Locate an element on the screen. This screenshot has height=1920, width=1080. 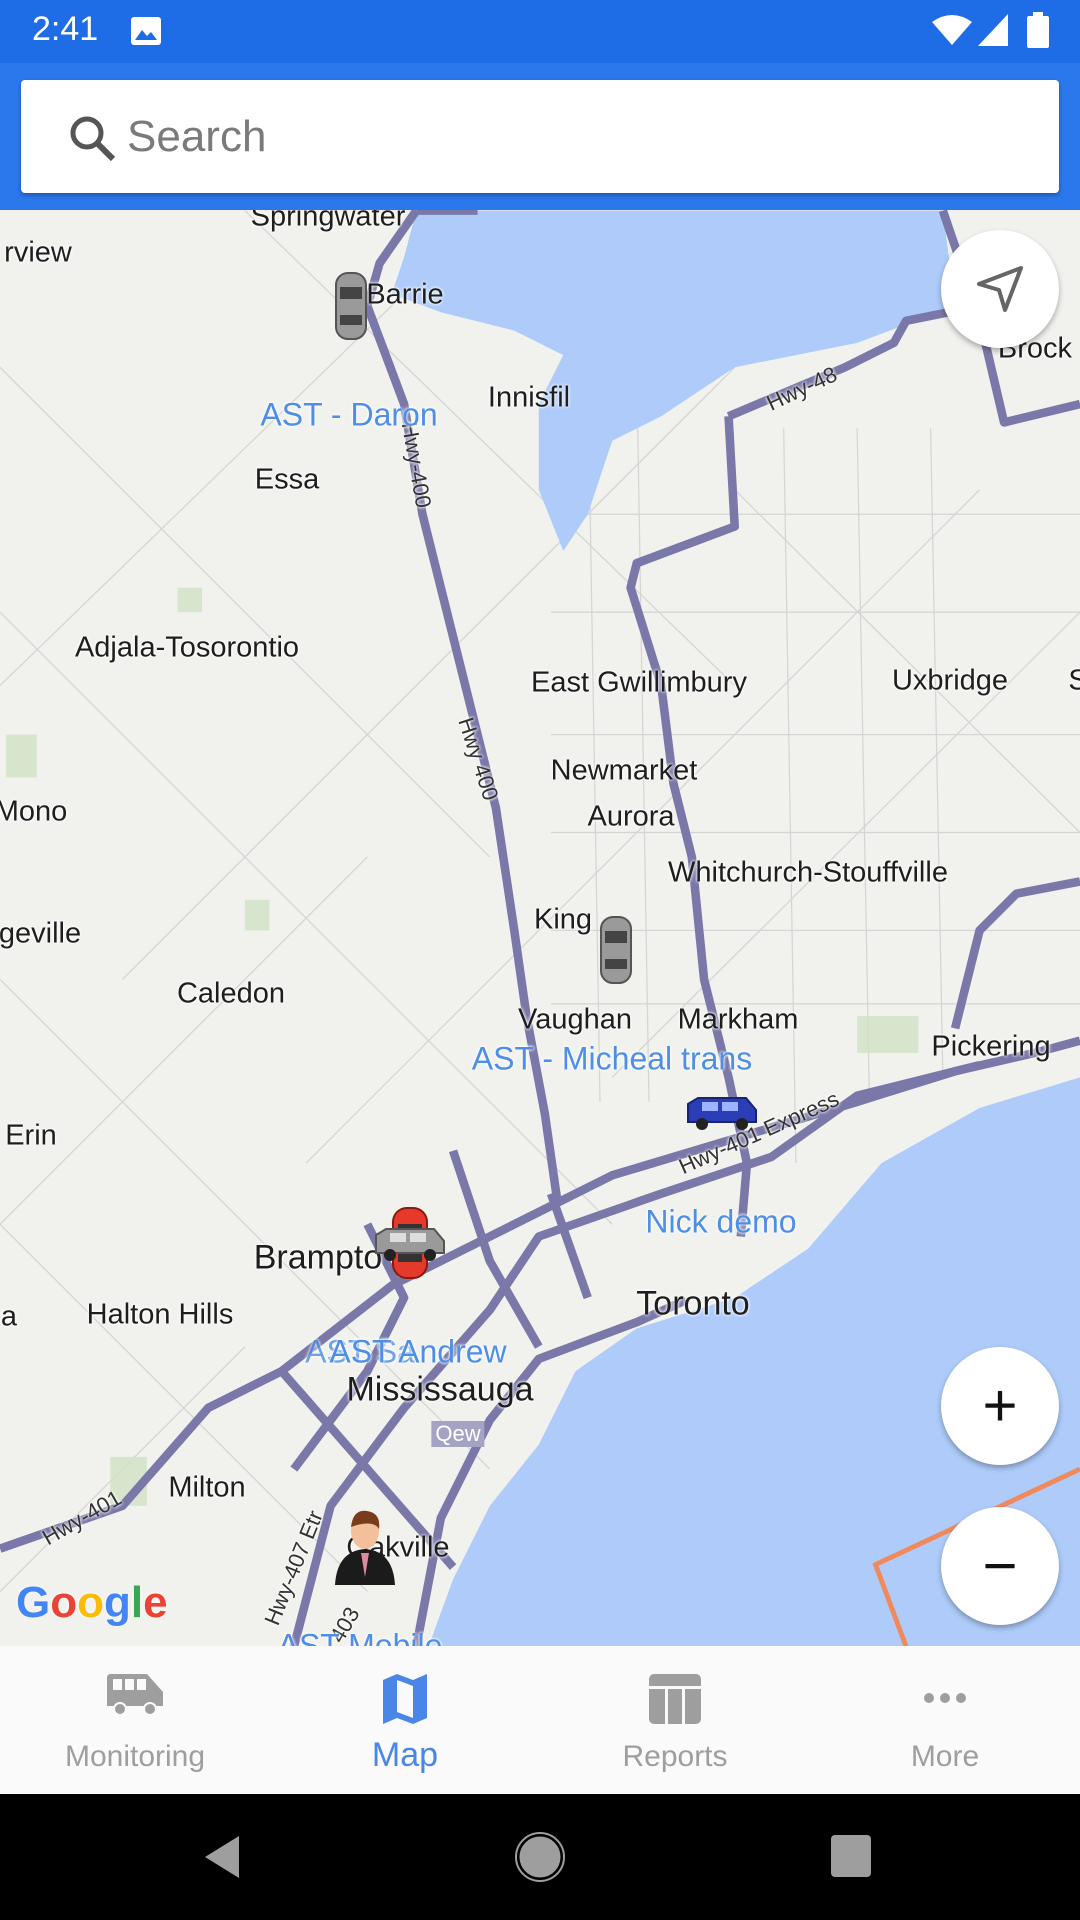
place-label: Newmarket is located at coordinates (624, 770).